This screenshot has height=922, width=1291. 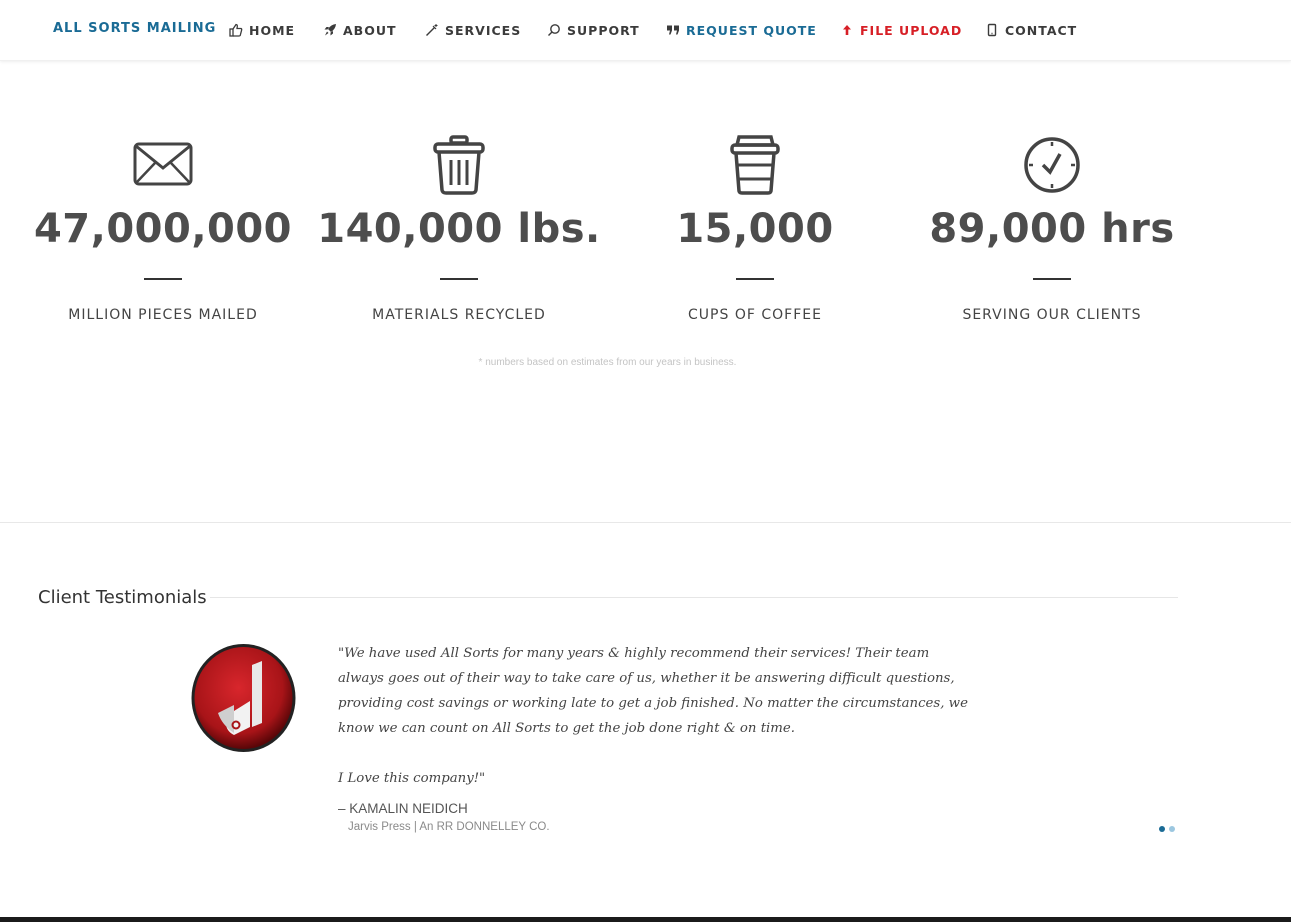 What do you see at coordinates (483, 30) in the screenshot?
I see `nav-label-services: SERVICES` at bounding box center [483, 30].